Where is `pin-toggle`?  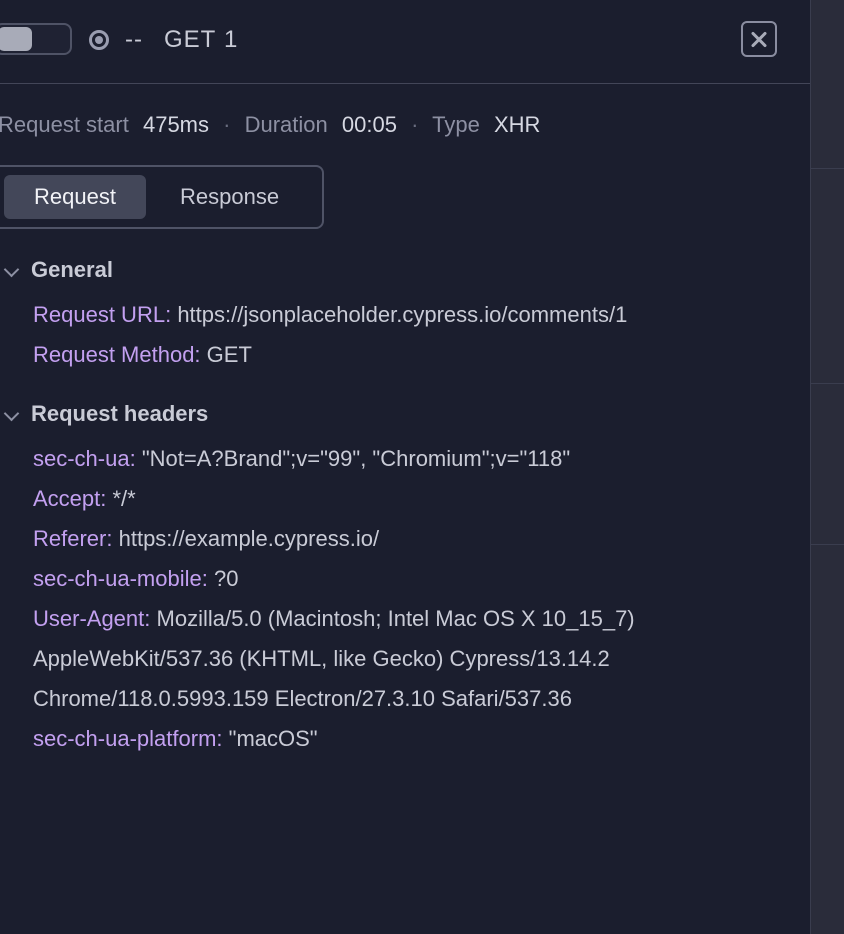
pin-toggle is located at coordinates (36, 39).